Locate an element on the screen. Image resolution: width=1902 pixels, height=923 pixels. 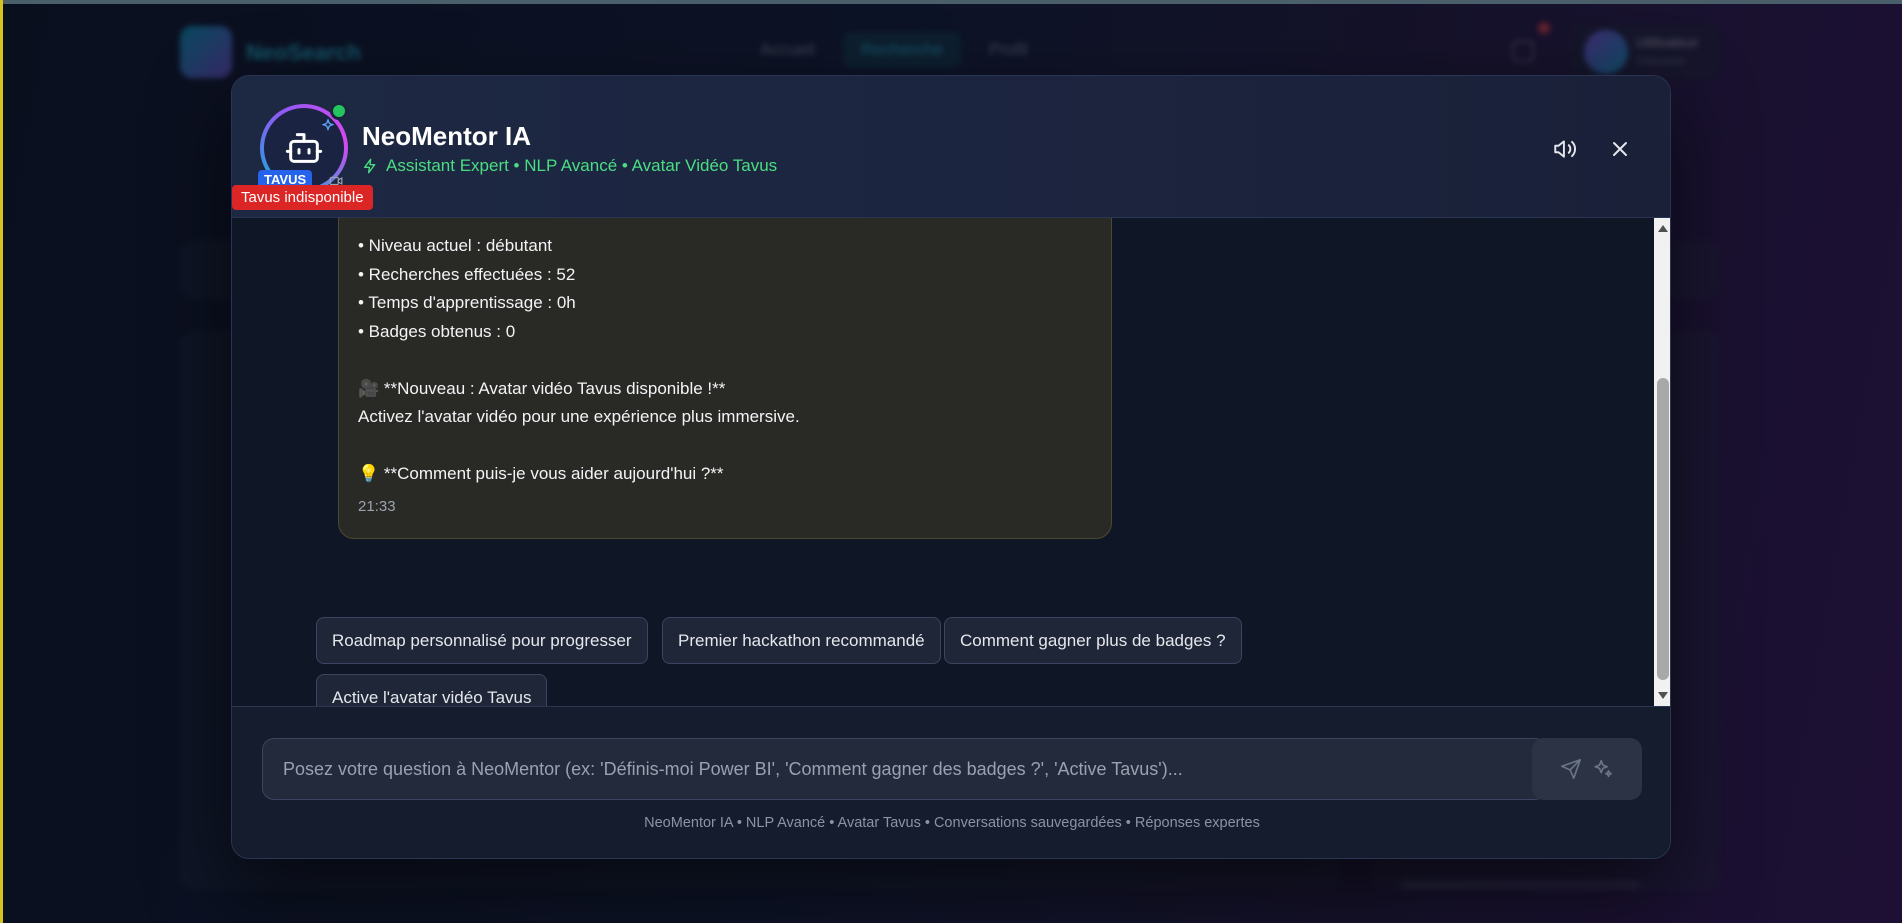
message-line: • Temps d'apprentissage : 0h is located at coordinates (467, 302).